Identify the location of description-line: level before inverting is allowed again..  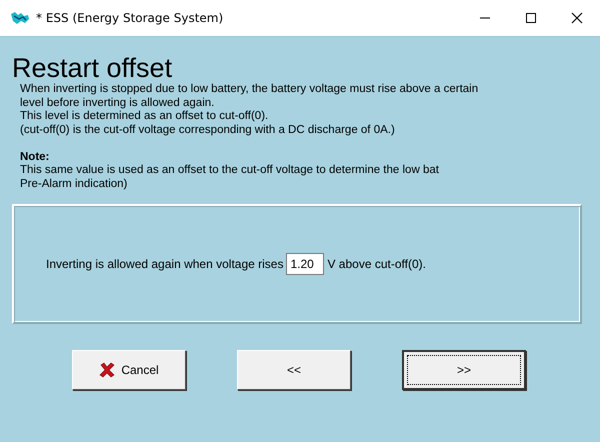
(117, 103).